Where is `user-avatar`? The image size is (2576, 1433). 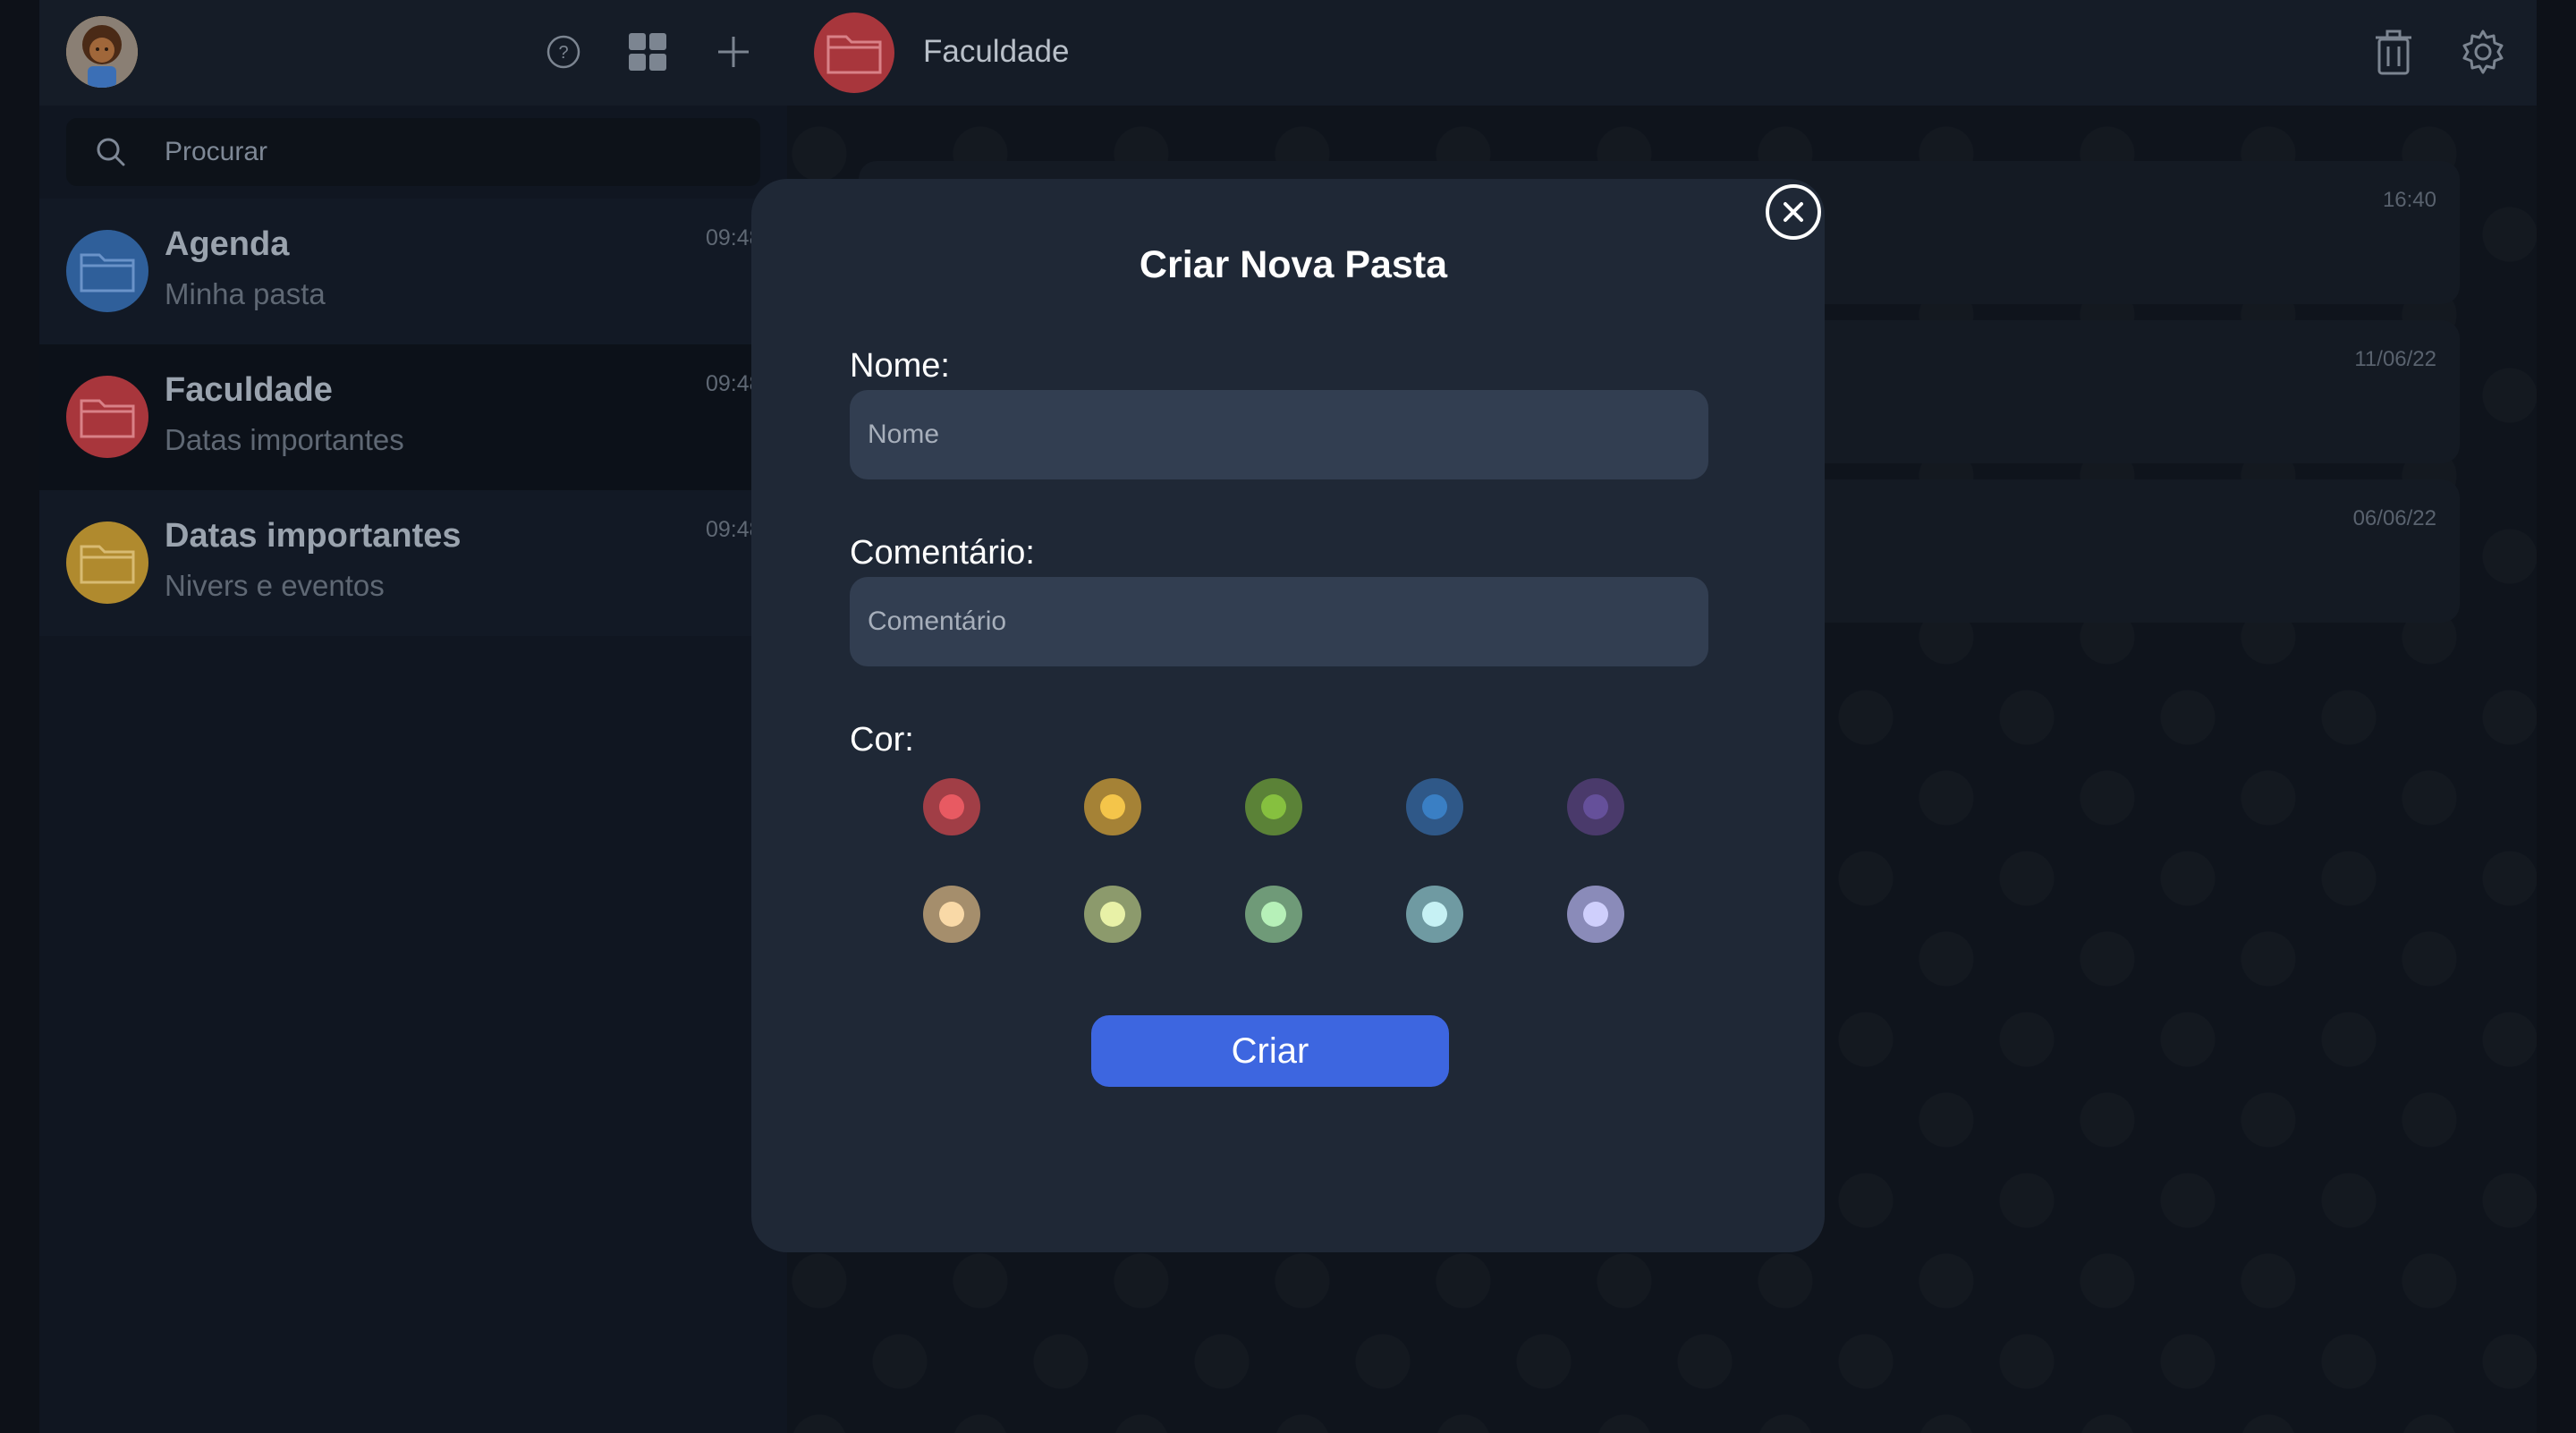 user-avatar is located at coordinates (102, 52).